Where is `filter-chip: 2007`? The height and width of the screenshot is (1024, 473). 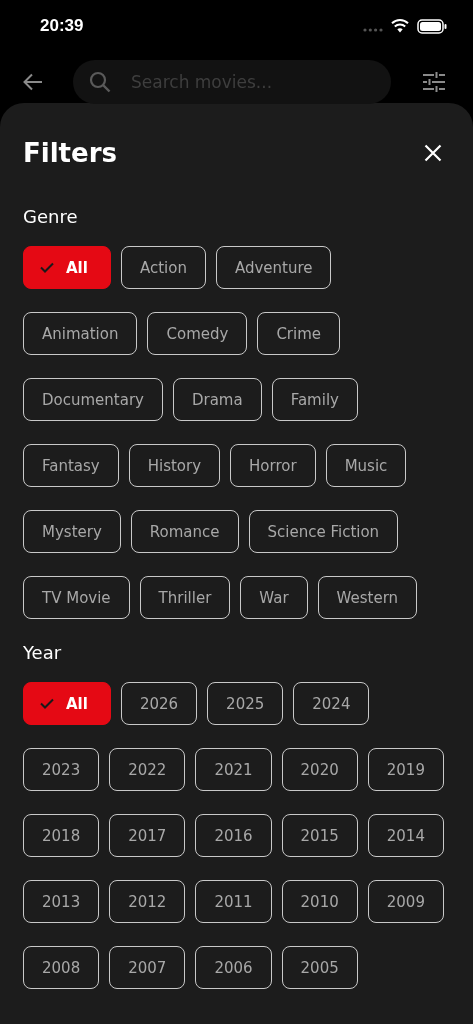 filter-chip: 2007 is located at coordinates (147, 967).